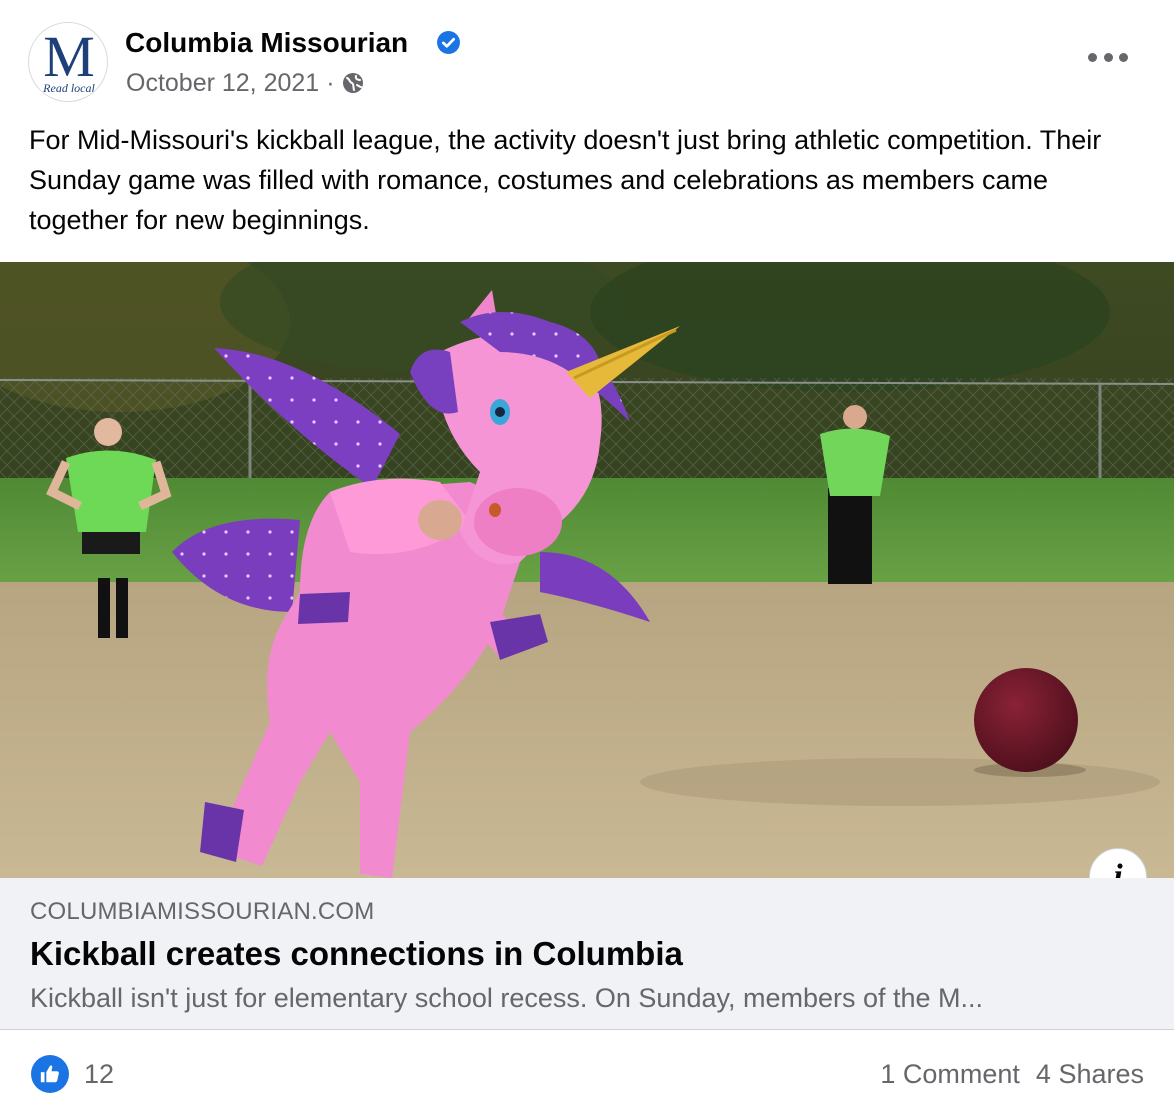 Image resolution: width=1174 pixels, height=1114 pixels. I want to click on post-meta: October 12, 2021 ·, so click(245, 83).